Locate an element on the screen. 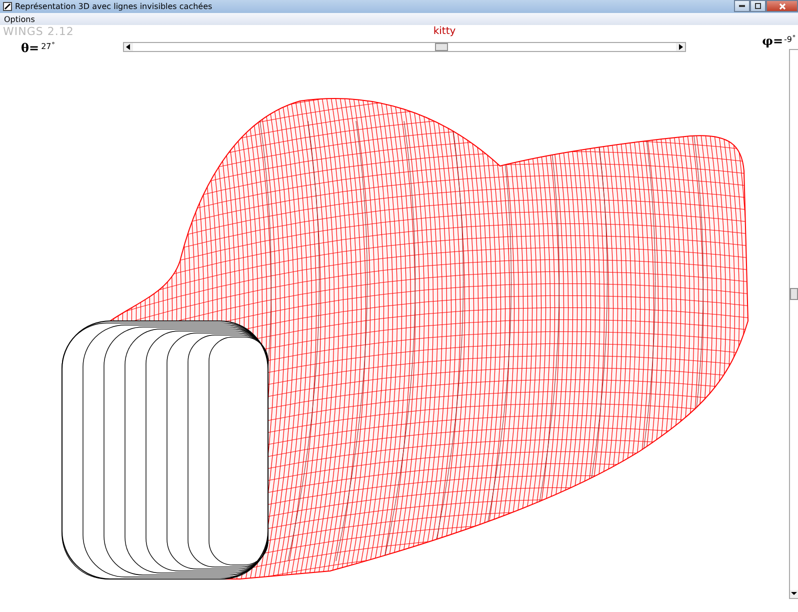 This screenshot has height=612, width=798. right-arrow-icon is located at coordinates (680, 47).